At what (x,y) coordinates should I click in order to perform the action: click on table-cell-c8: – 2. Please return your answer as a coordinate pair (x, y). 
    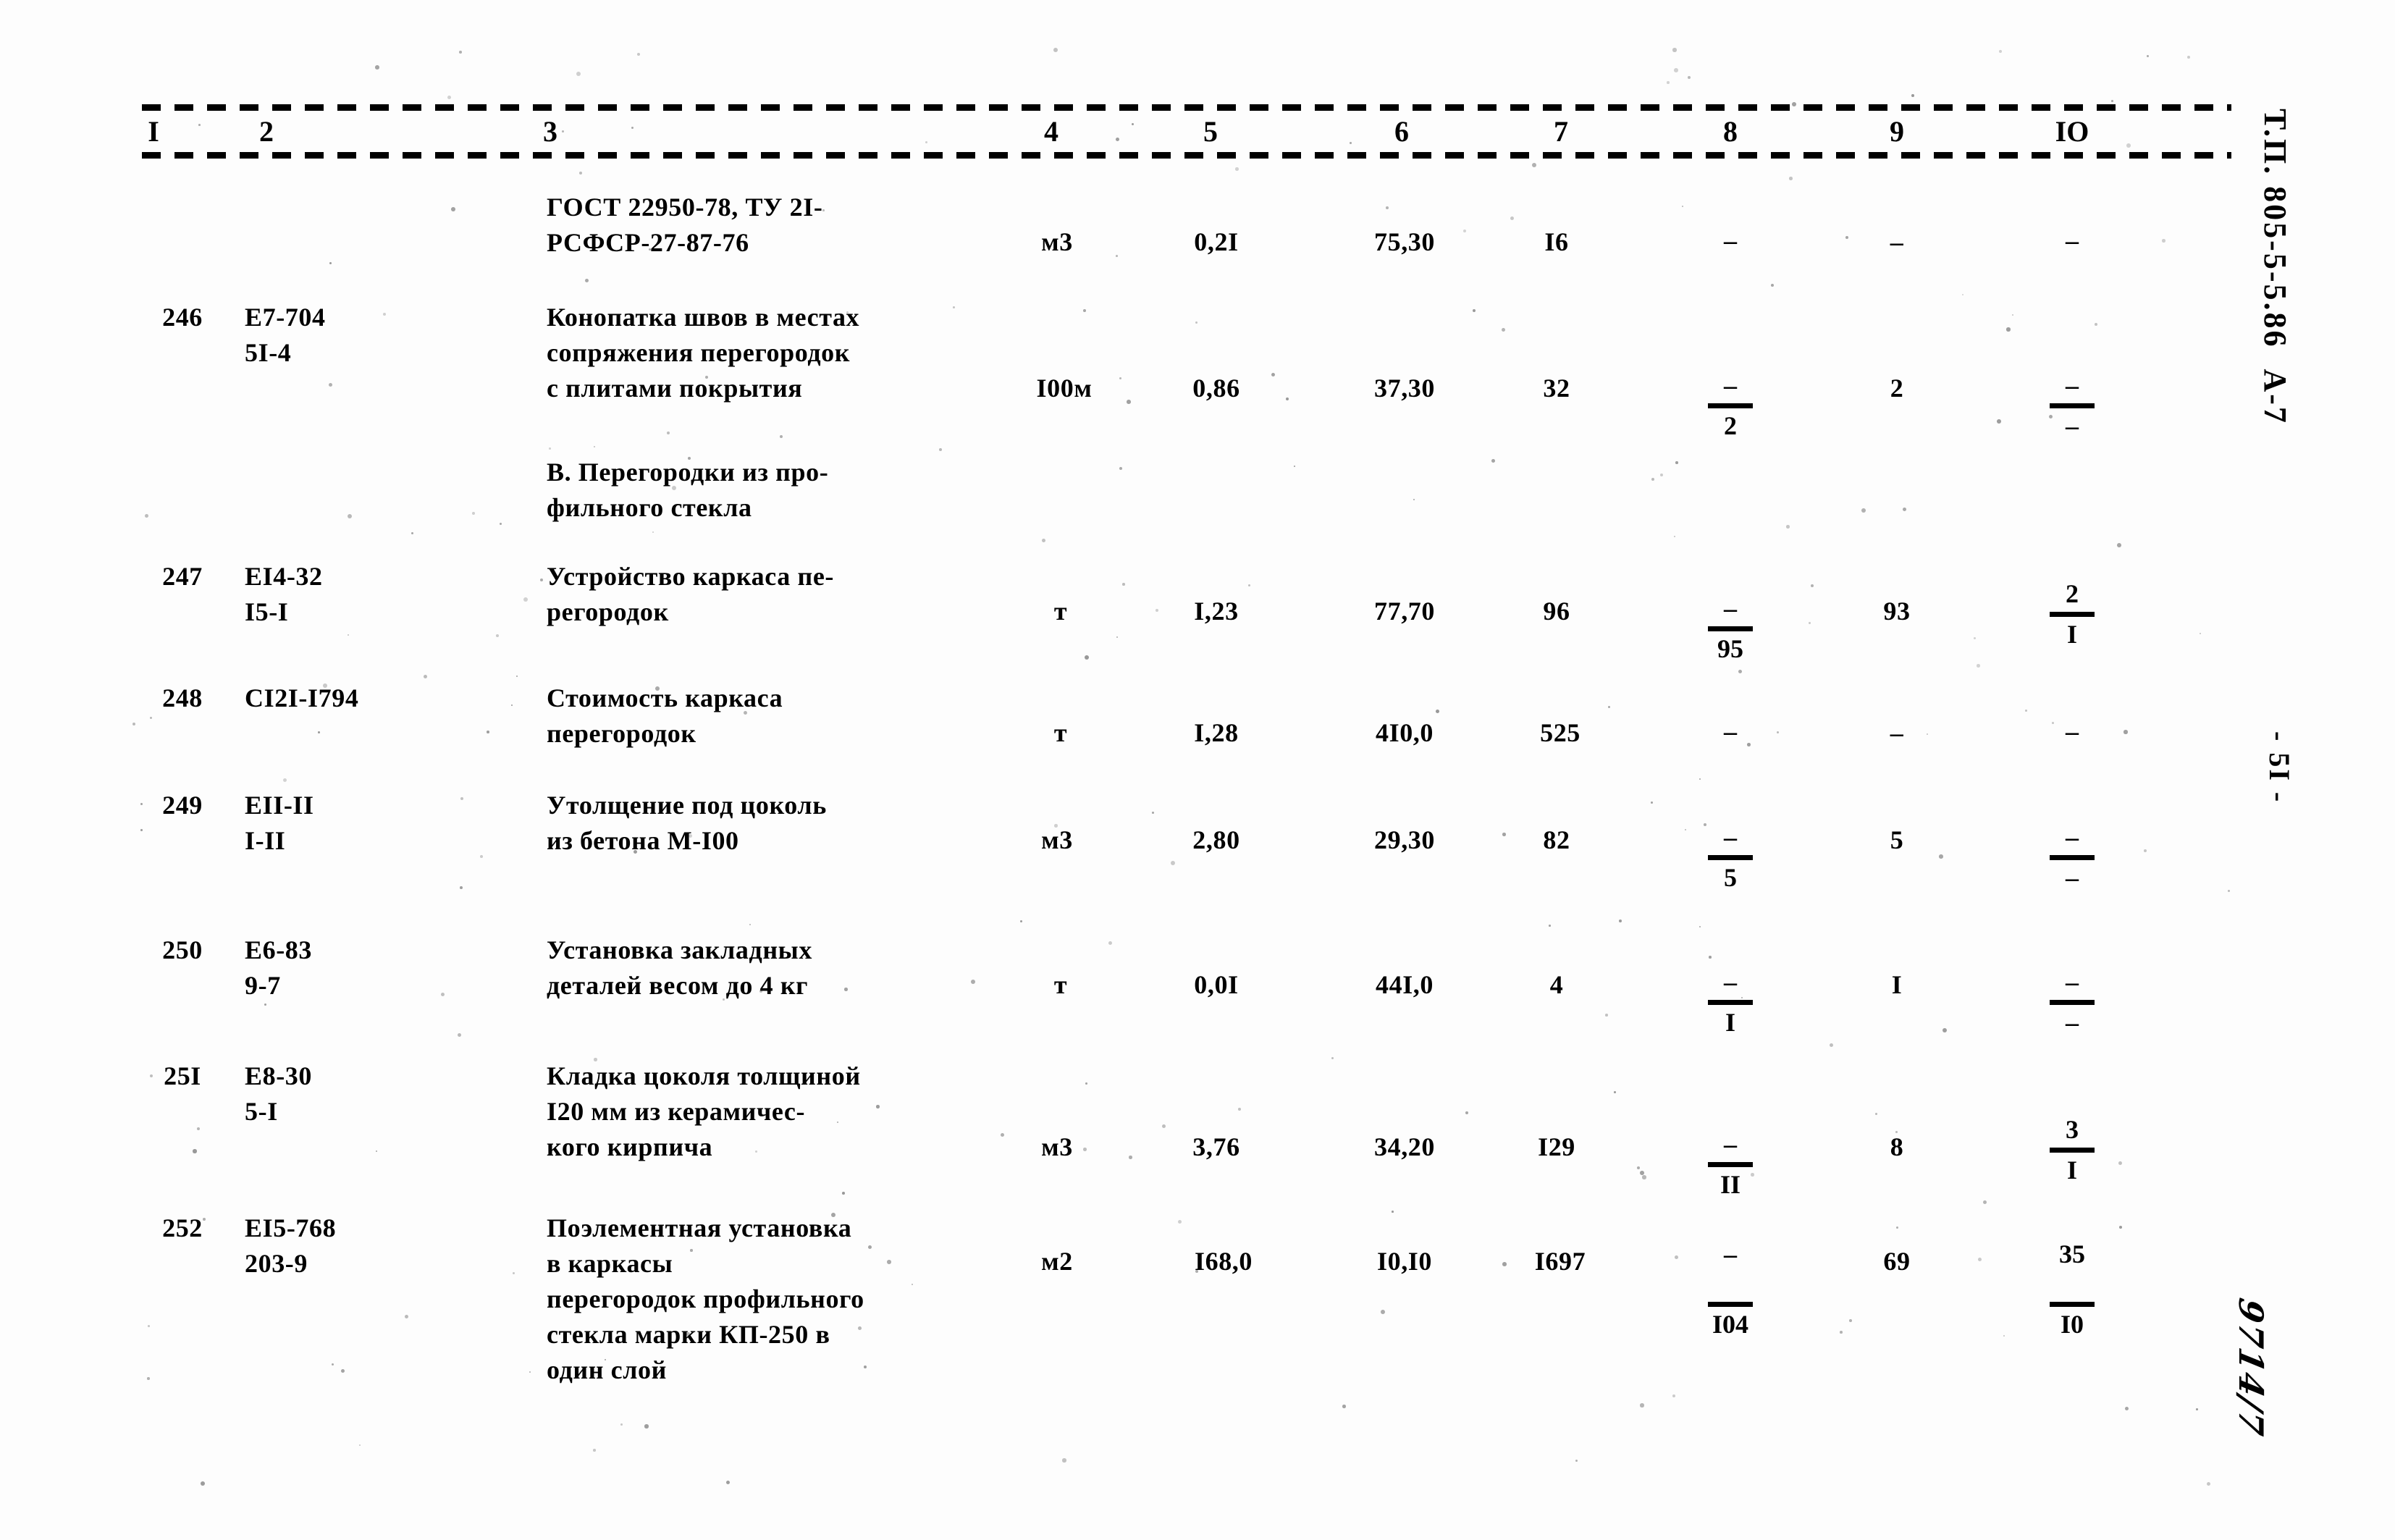
    Looking at the image, I should click on (1730, 406).